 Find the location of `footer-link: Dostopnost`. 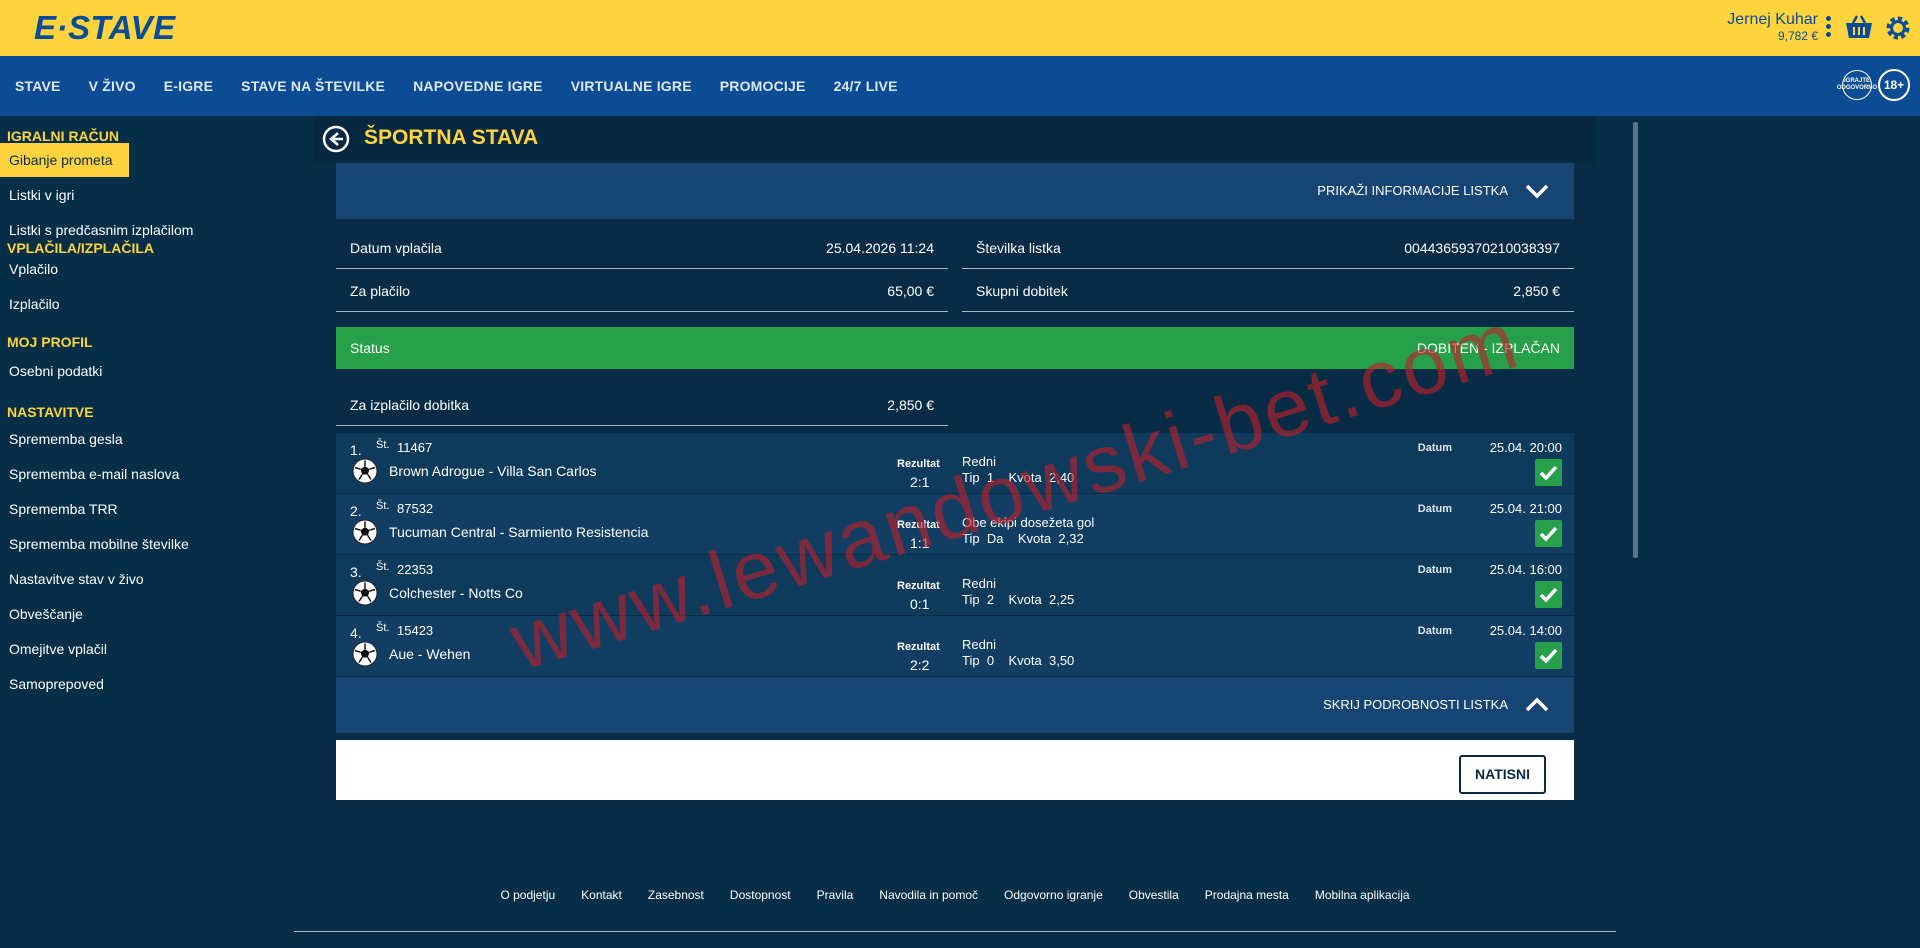

footer-link: Dostopnost is located at coordinates (760, 895).